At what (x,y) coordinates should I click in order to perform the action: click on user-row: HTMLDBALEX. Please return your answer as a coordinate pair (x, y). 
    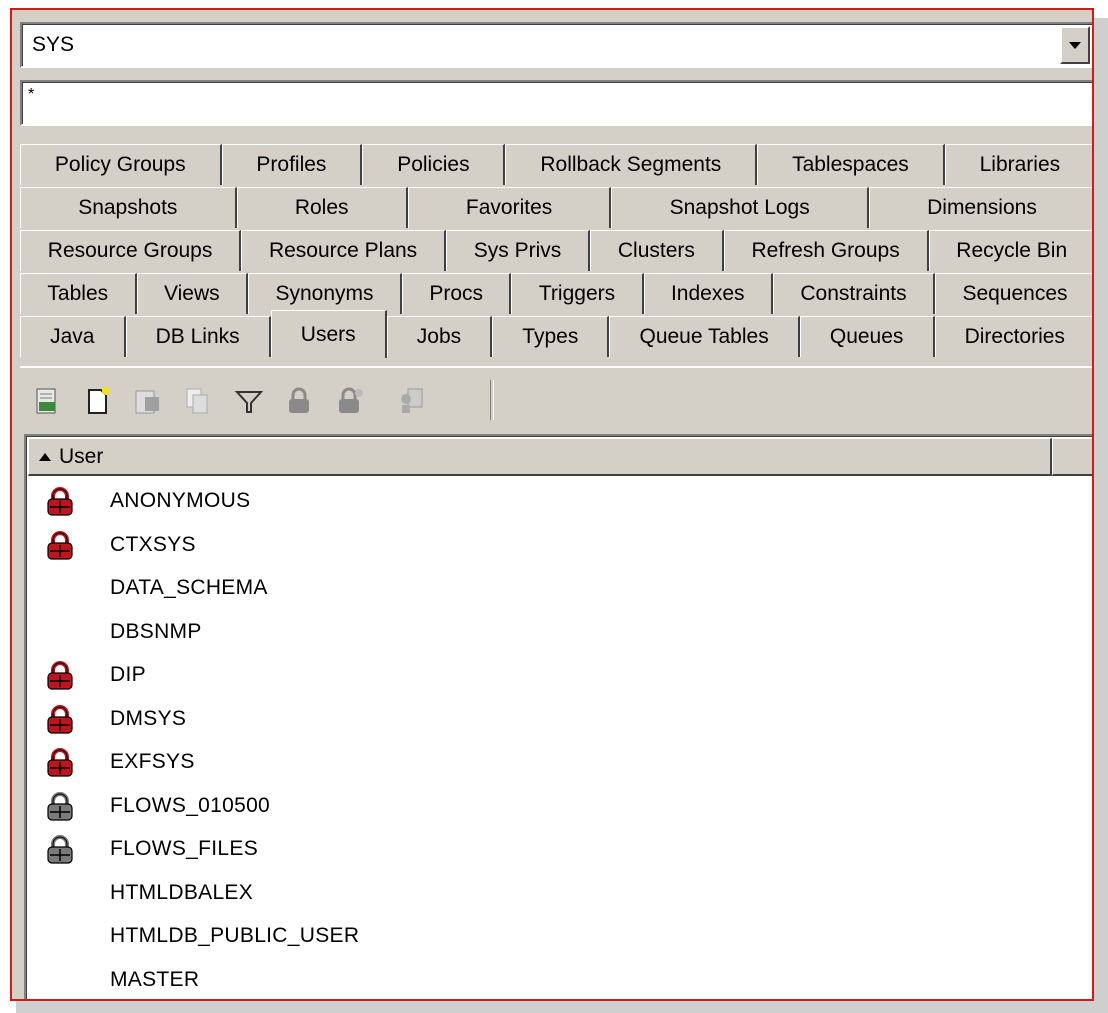
    Looking at the image, I should click on (559, 894).